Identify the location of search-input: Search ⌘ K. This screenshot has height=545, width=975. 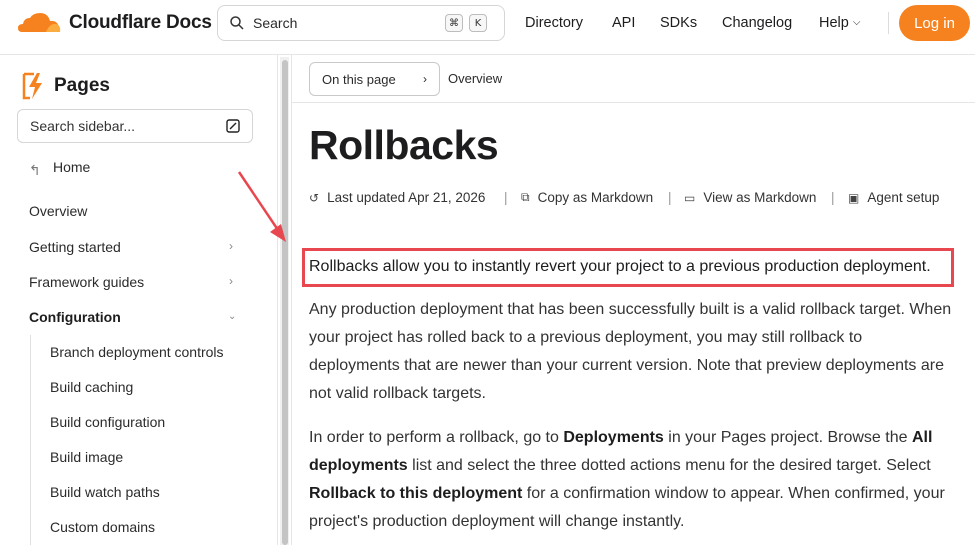
(361, 23).